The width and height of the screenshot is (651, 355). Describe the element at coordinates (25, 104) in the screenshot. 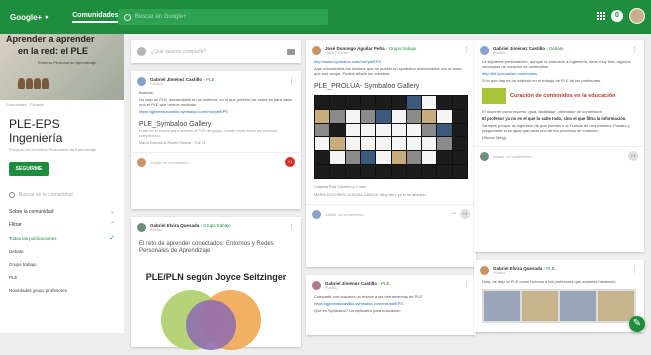

I see `community-caption: Comunidad · Privada` at that location.